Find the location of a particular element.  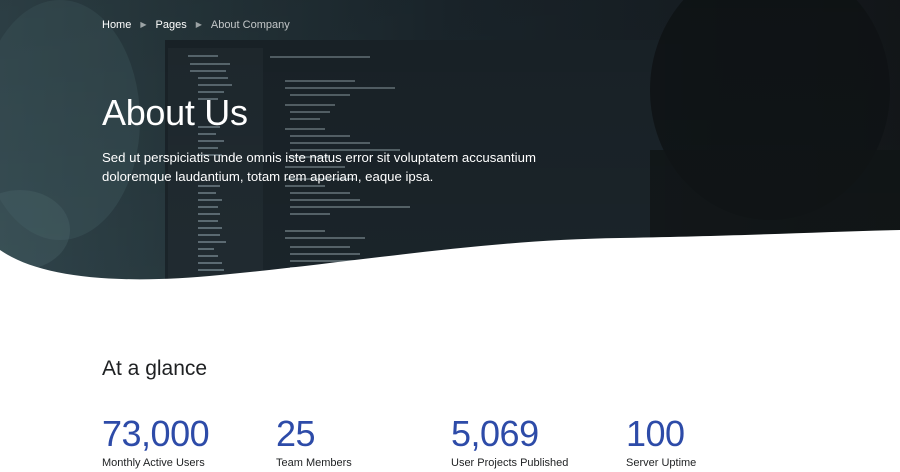

stat-label: Monthly Active Users is located at coordinates (153, 463).